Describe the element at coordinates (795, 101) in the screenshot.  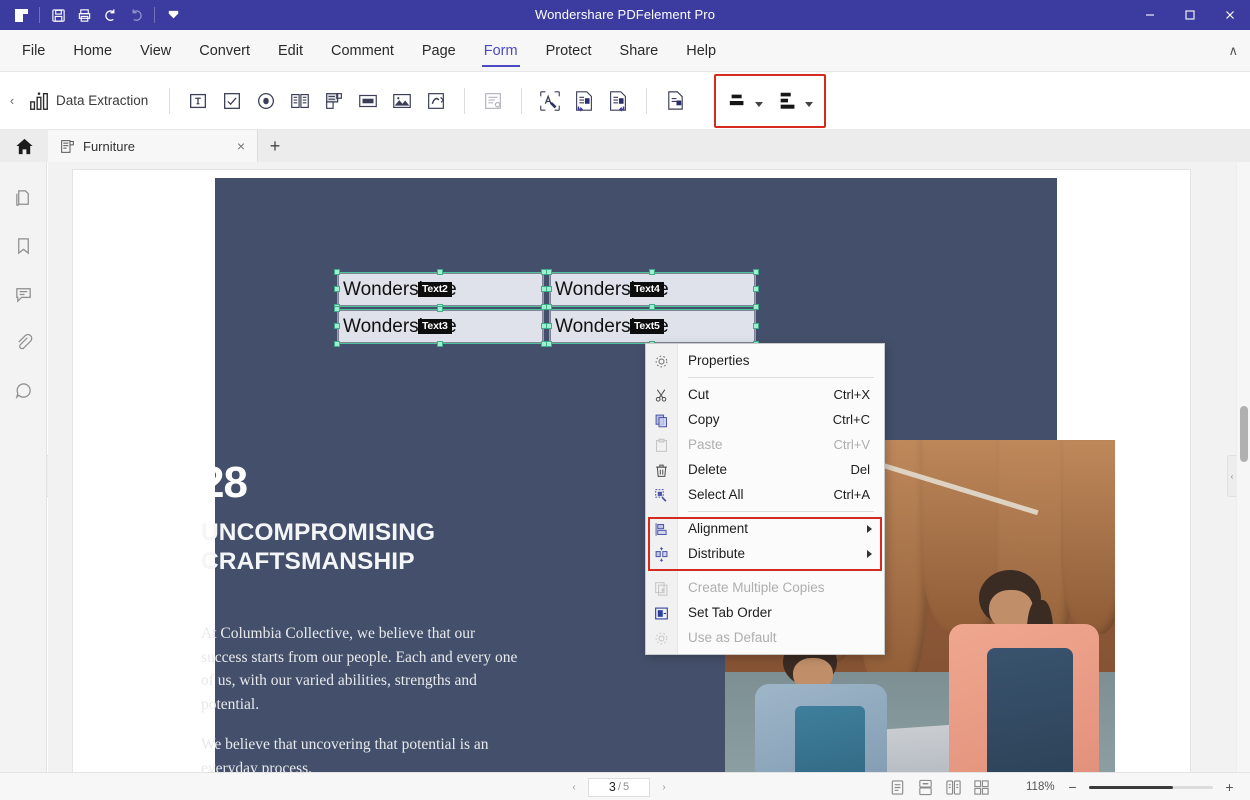
I see `distribute-dropdown-button` at that location.